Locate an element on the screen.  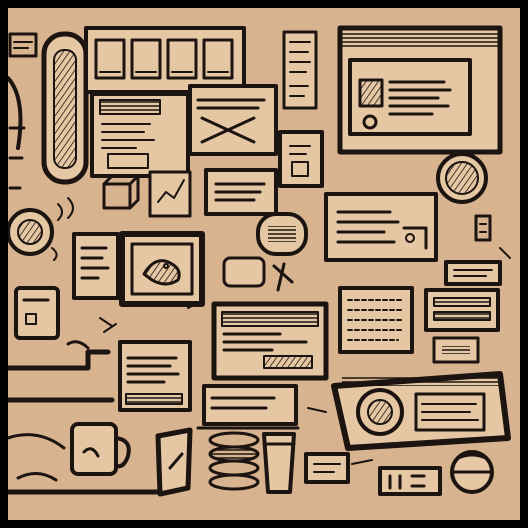
capsule-icon is located at coordinates (65, 108).